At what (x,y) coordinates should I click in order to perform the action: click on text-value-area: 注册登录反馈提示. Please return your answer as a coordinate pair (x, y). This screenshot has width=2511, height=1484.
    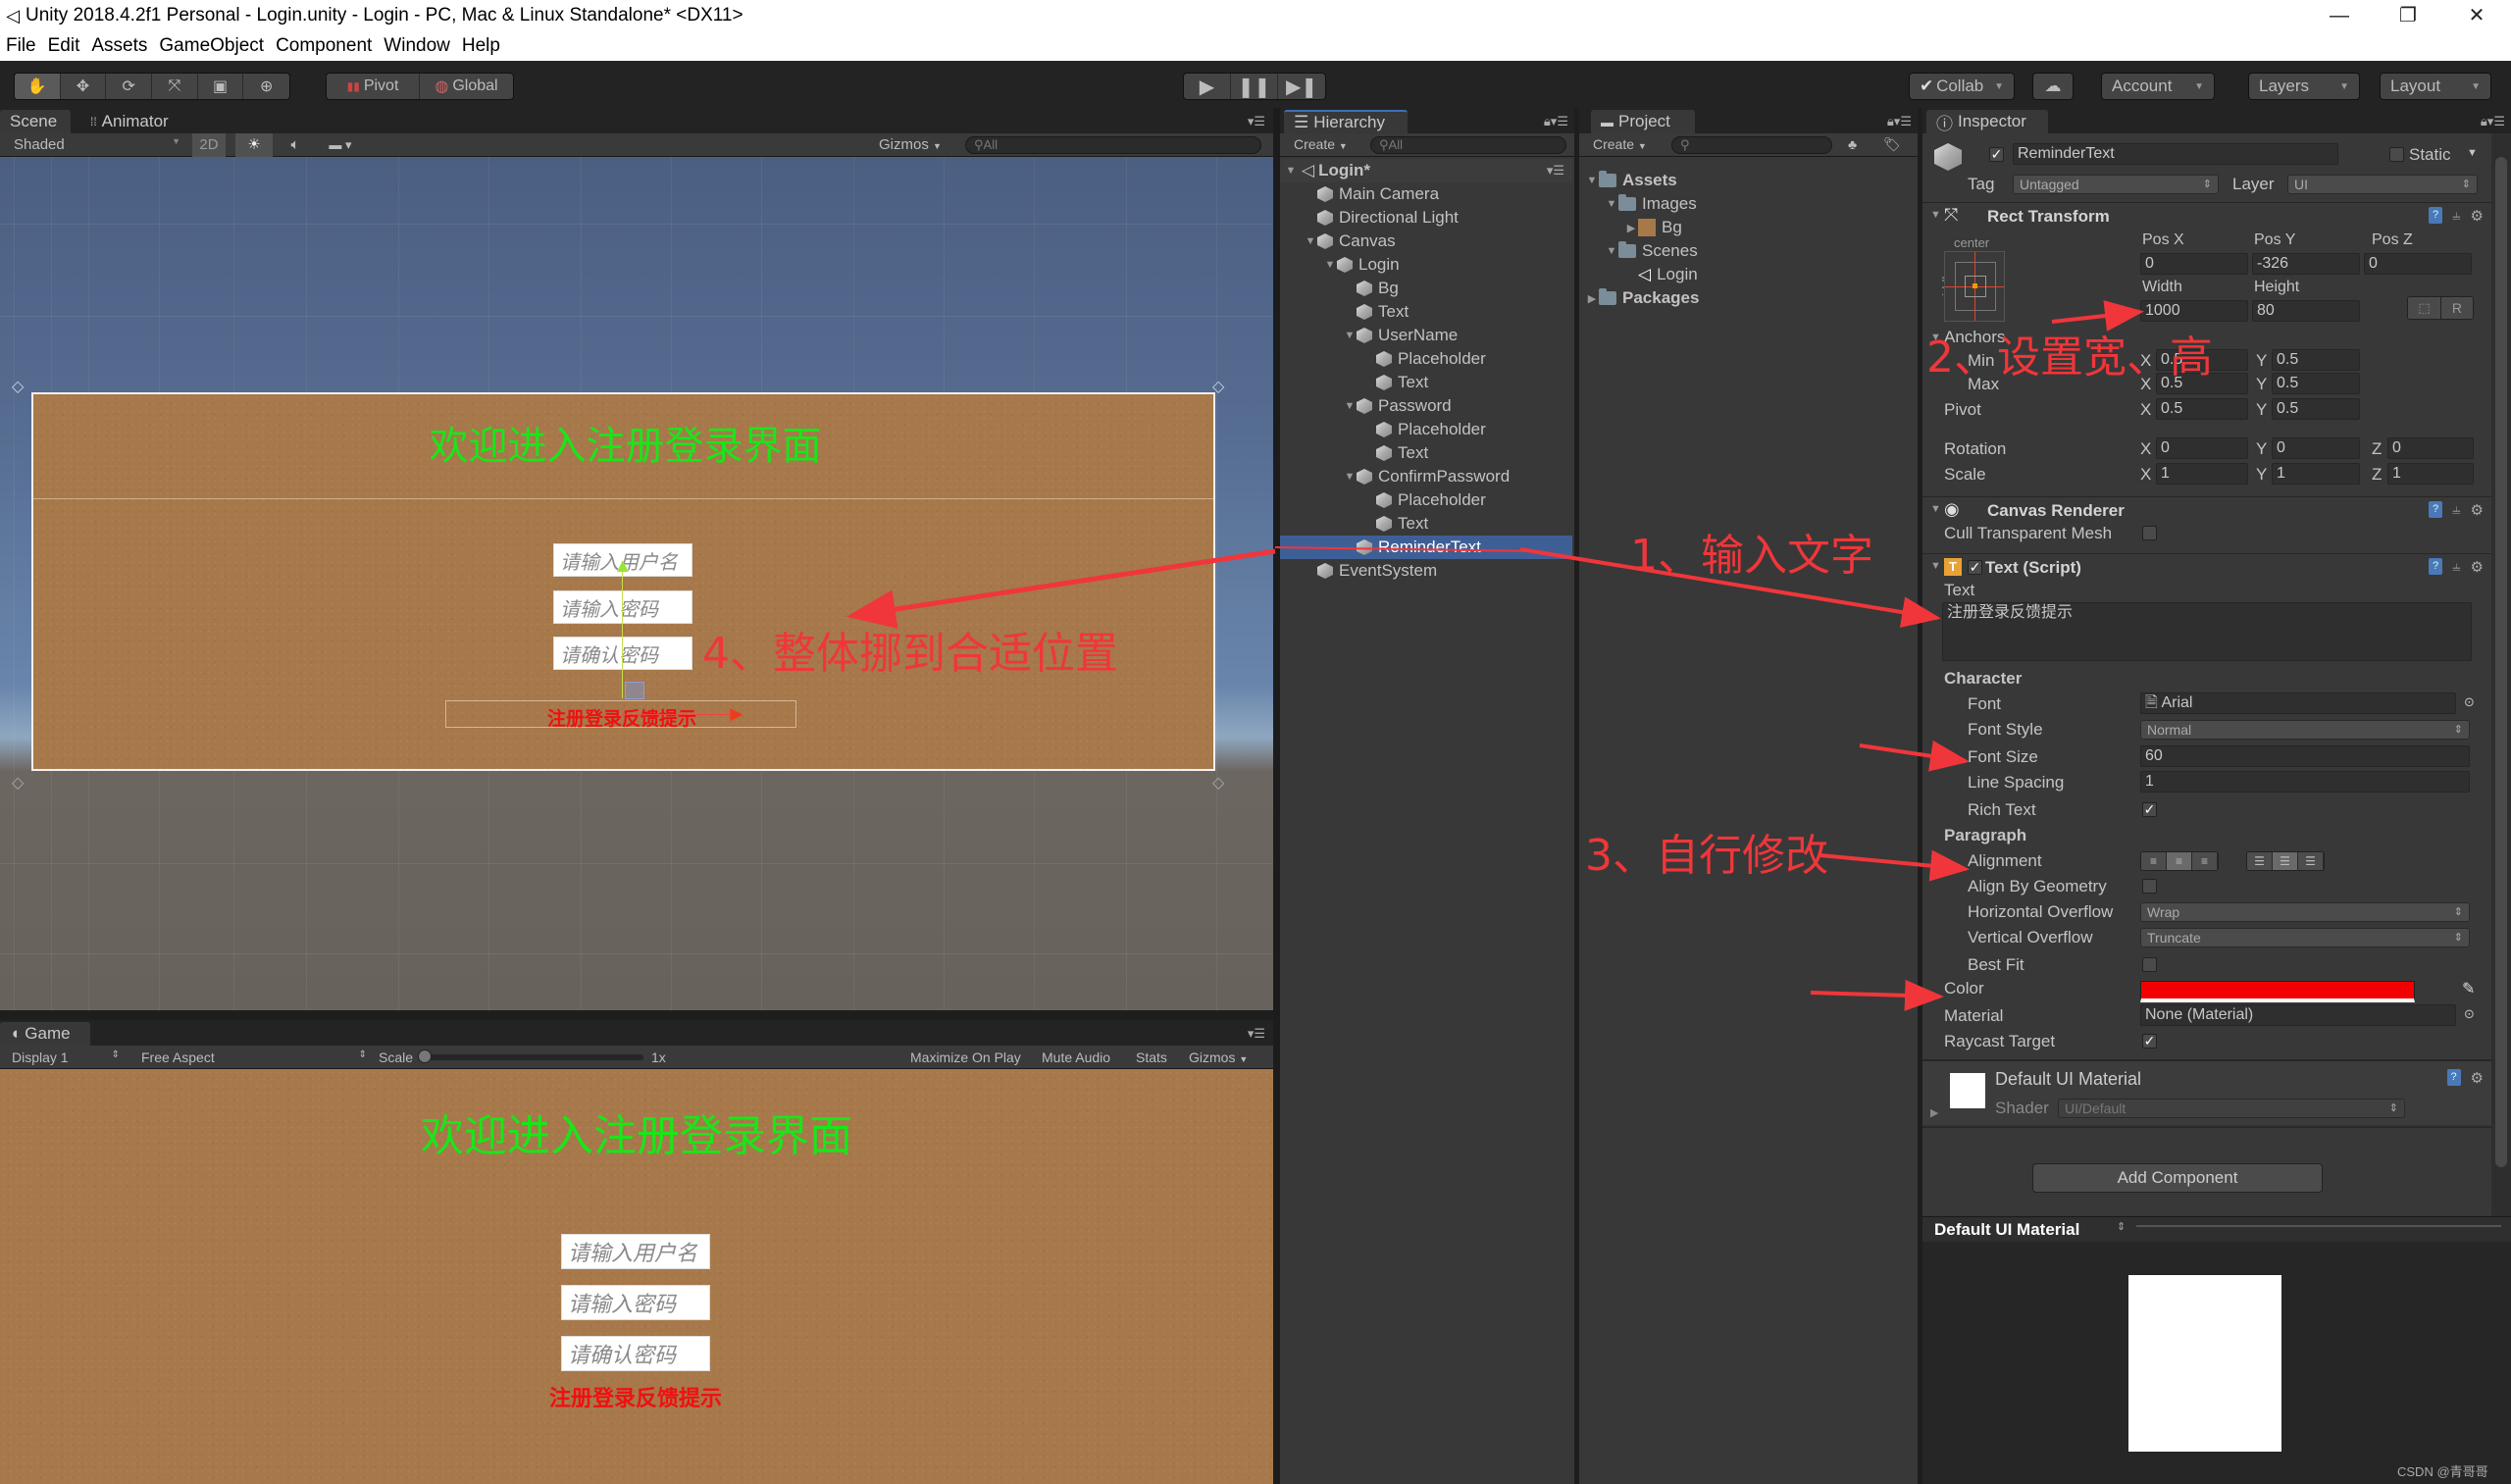
    Looking at the image, I should click on (2207, 631).